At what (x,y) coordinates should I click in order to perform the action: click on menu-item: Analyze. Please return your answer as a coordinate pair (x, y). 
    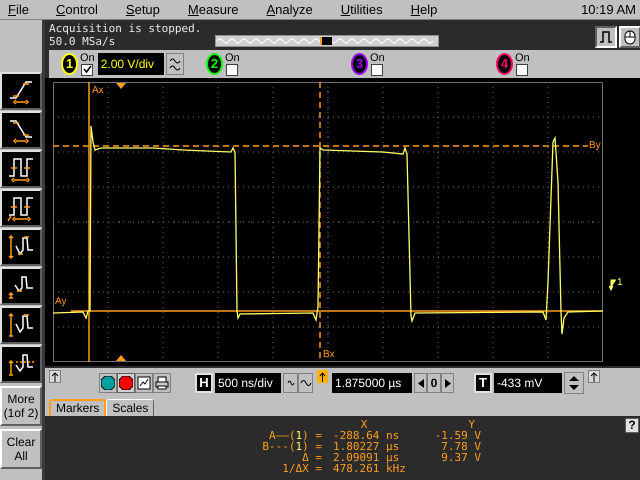
    Looking at the image, I should click on (289, 10).